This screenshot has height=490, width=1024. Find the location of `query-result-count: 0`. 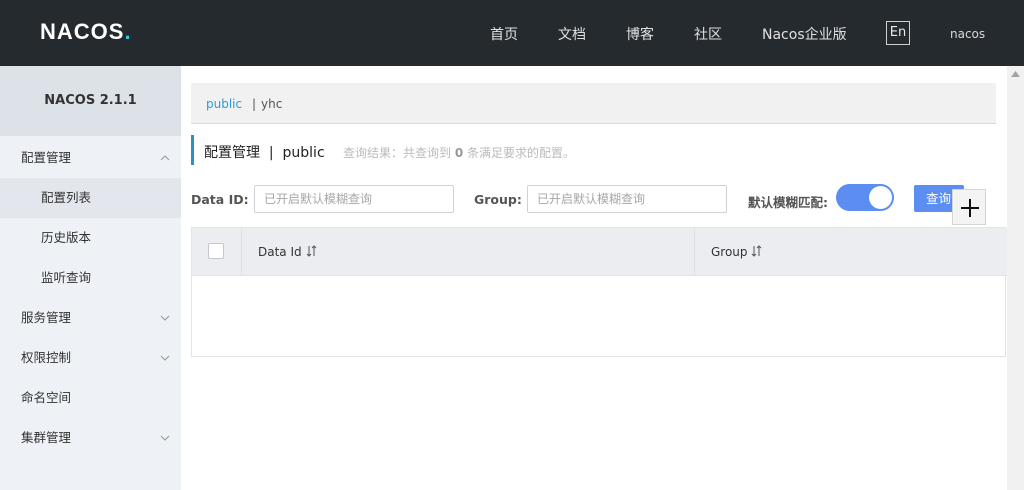

query-result-count: 0 is located at coordinates (459, 153).